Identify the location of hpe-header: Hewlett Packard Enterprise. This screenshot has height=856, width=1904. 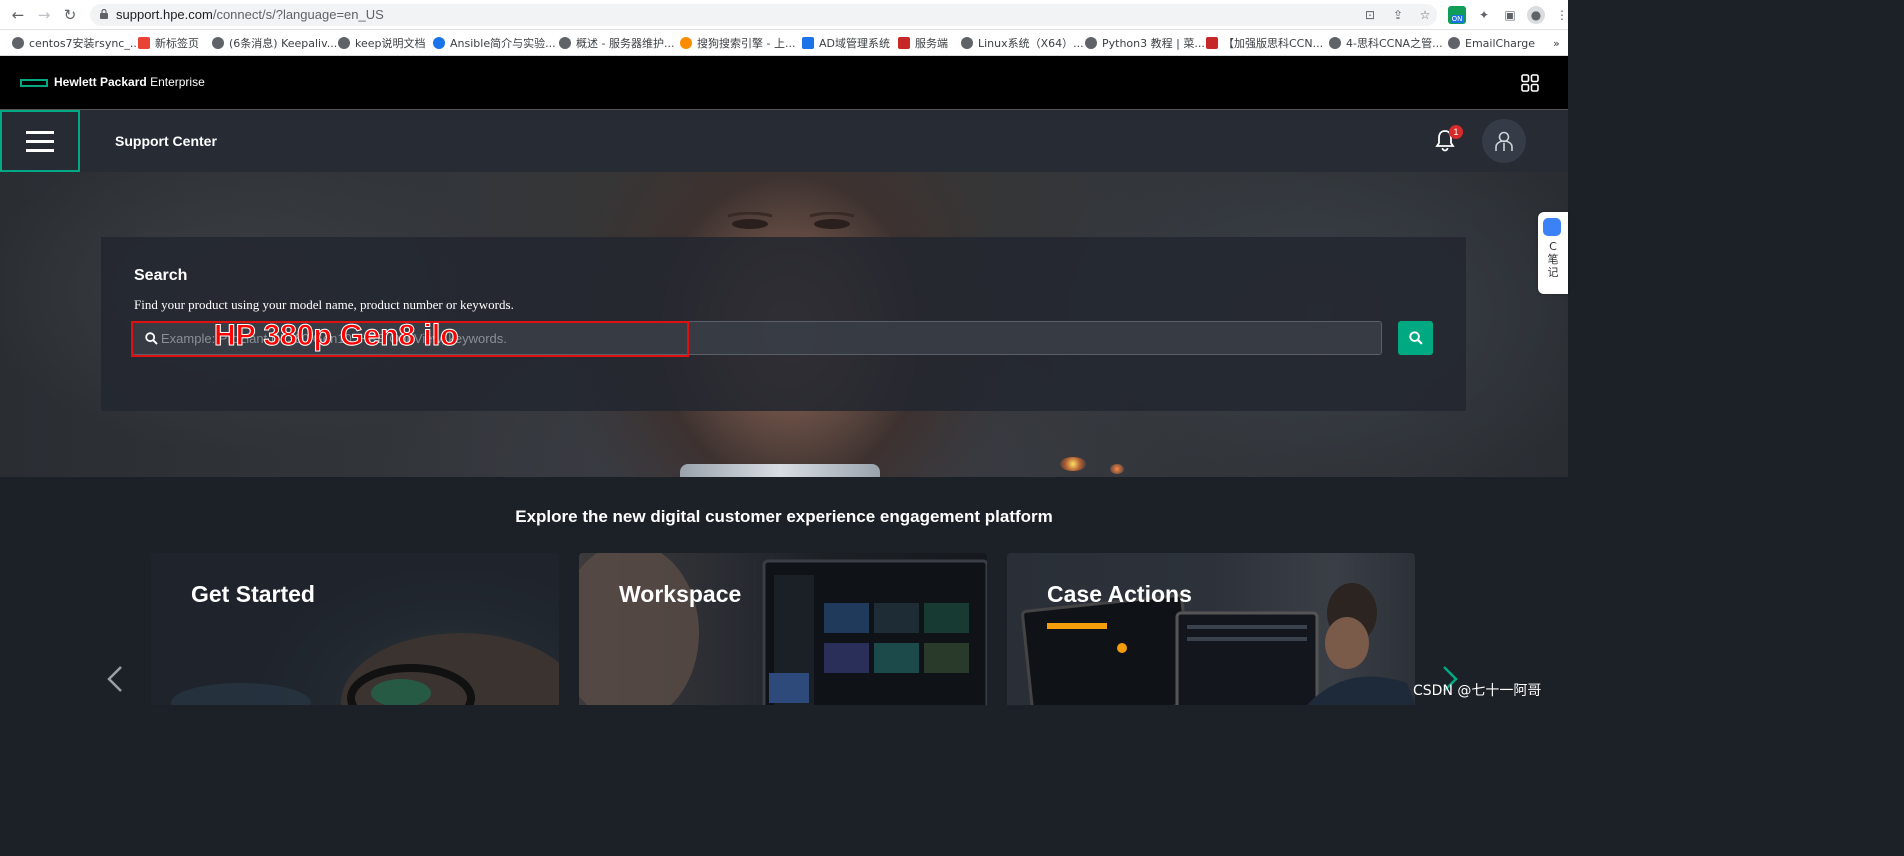
(784, 83).